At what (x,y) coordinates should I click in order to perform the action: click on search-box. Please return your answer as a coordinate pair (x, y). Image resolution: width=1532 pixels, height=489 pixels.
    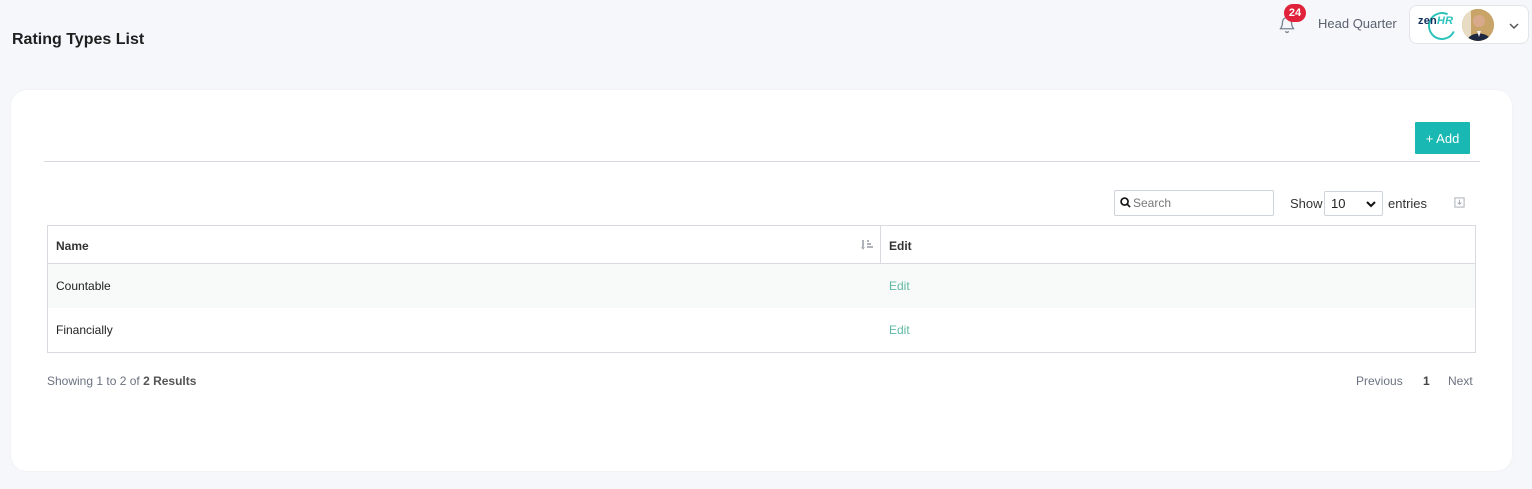
    Looking at the image, I should click on (1194, 203).